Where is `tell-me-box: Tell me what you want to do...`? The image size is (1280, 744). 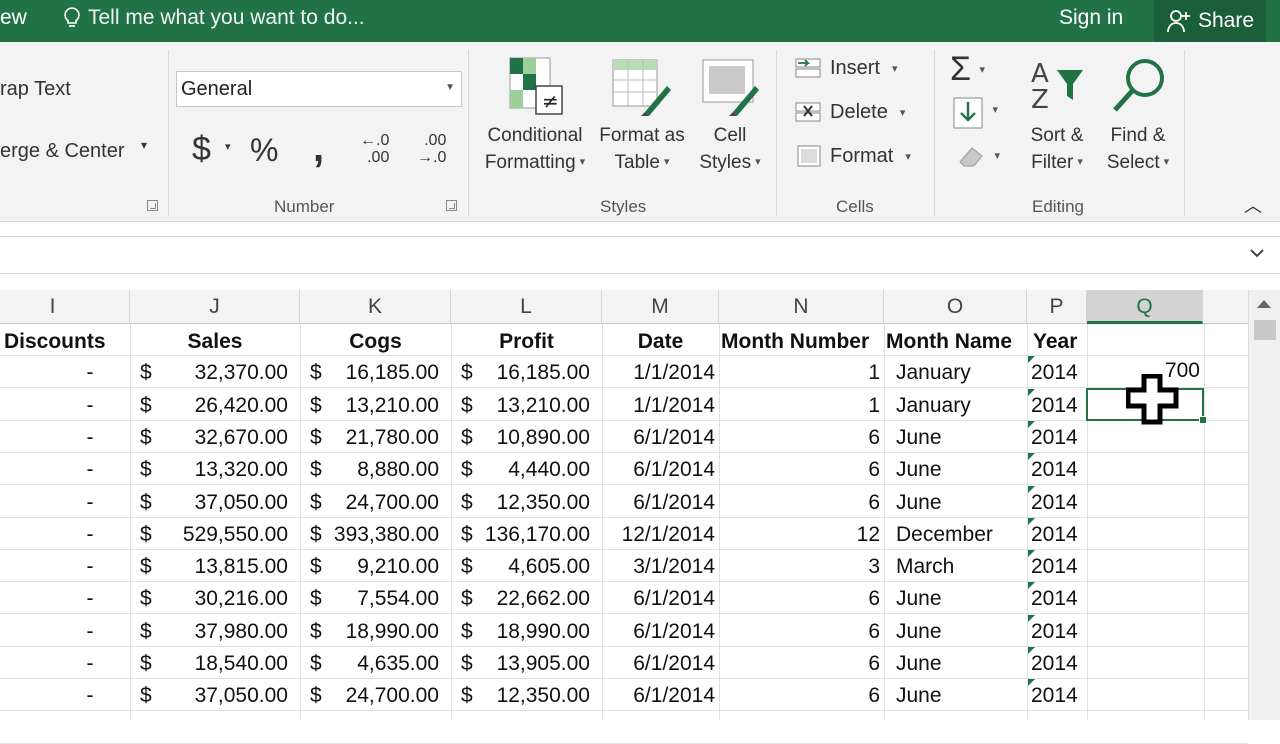 tell-me-box: Tell me what you want to do... is located at coordinates (213, 18).